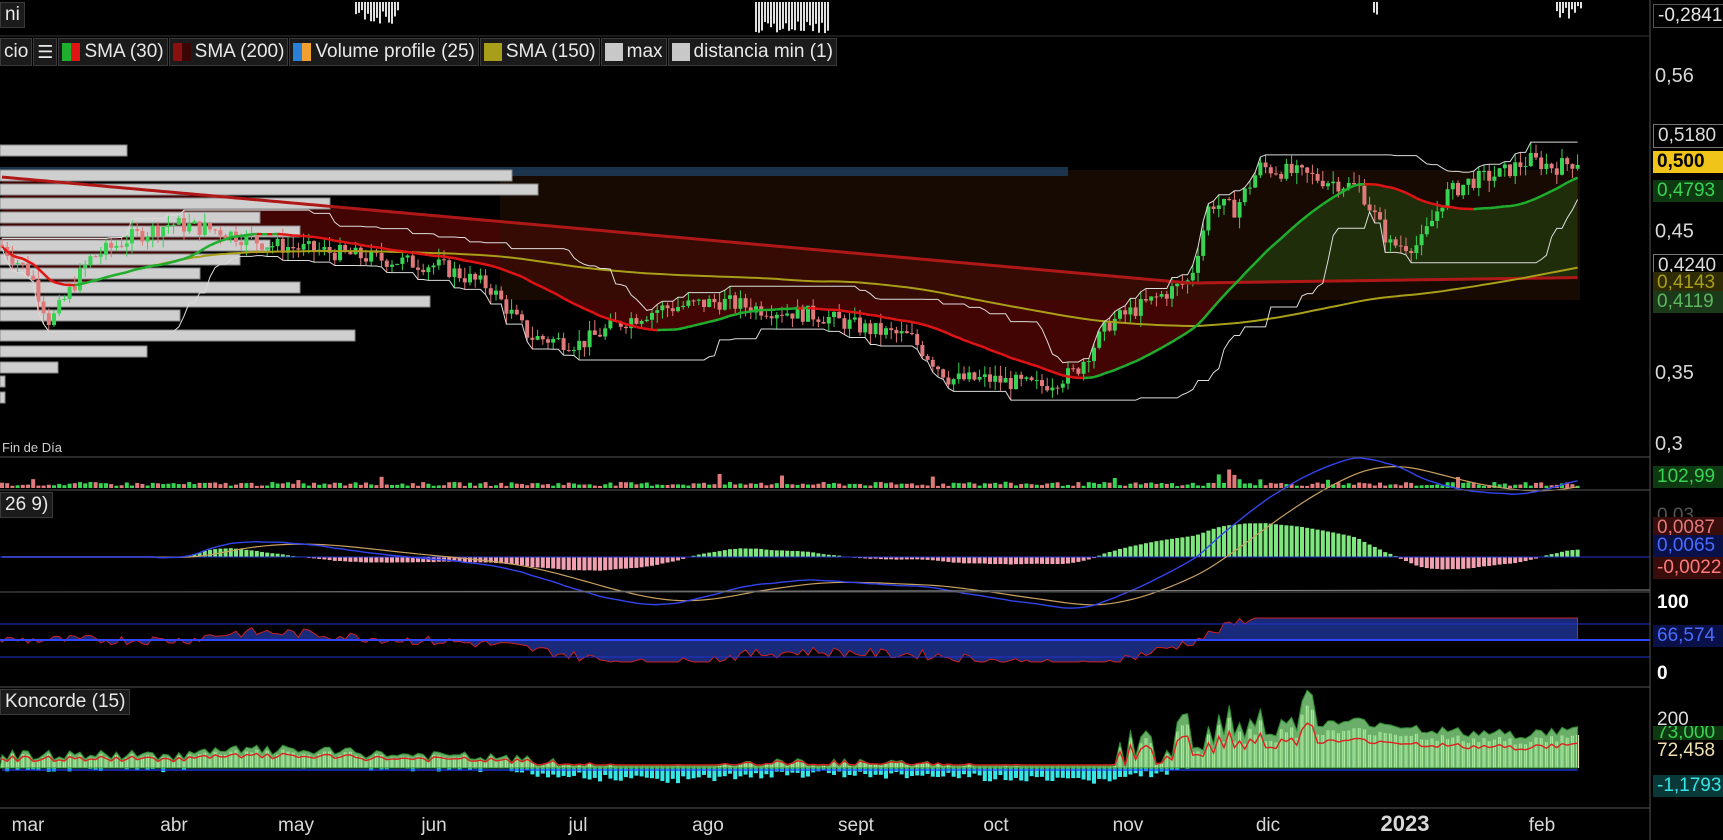 This screenshot has width=1723, height=840. What do you see at coordinates (16, 52) in the screenshot?
I see `legend-prefix: cio` at bounding box center [16, 52].